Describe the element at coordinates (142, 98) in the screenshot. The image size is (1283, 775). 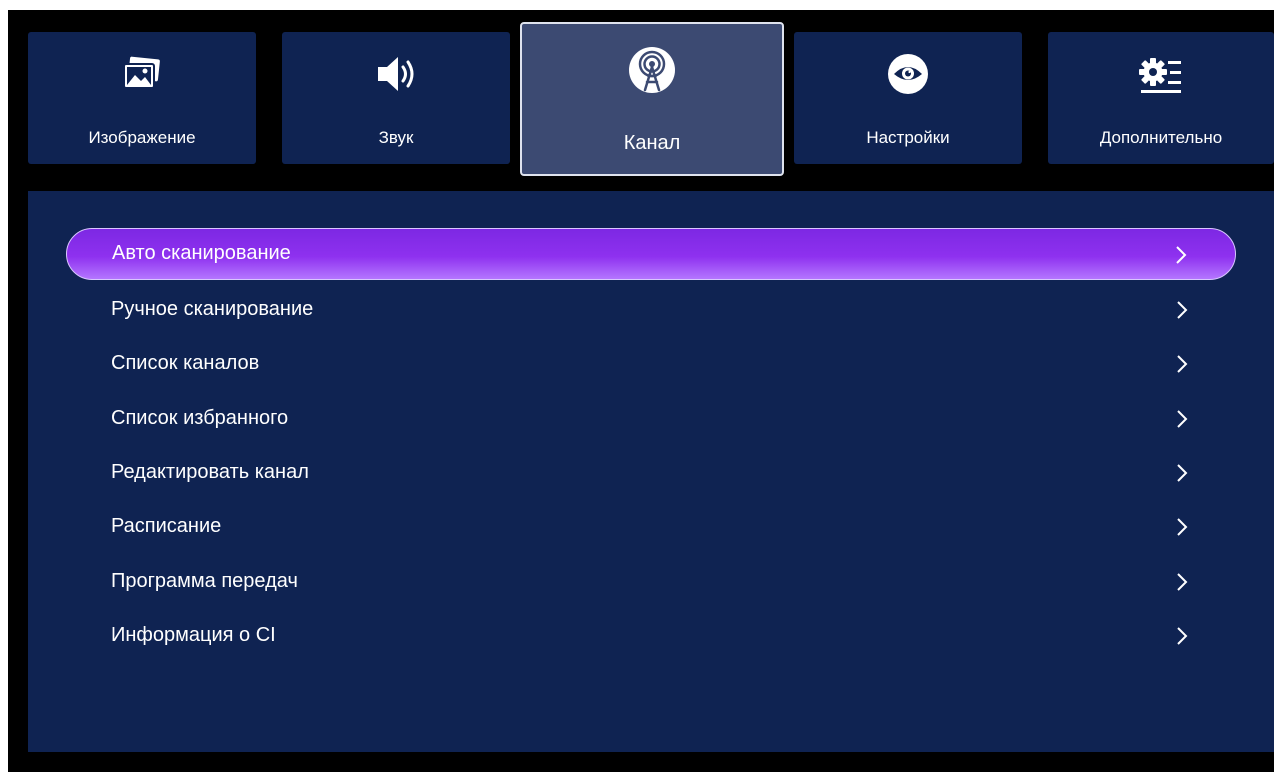
I see `tab-picture: Изображение` at that location.